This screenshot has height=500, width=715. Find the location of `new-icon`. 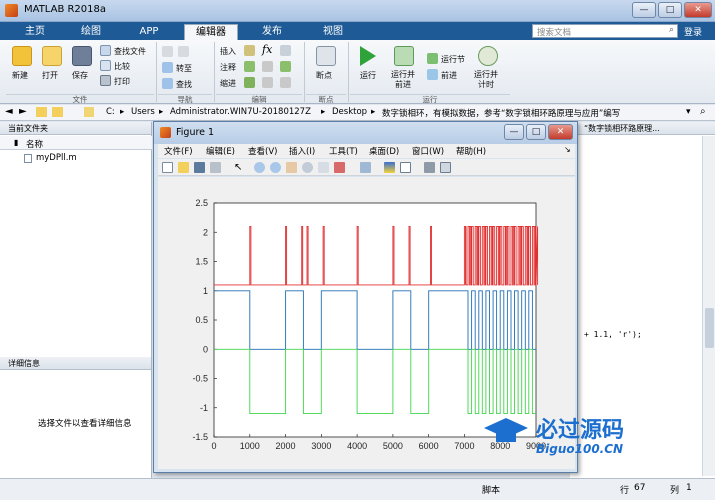

new-icon is located at coordinates (22, 56).